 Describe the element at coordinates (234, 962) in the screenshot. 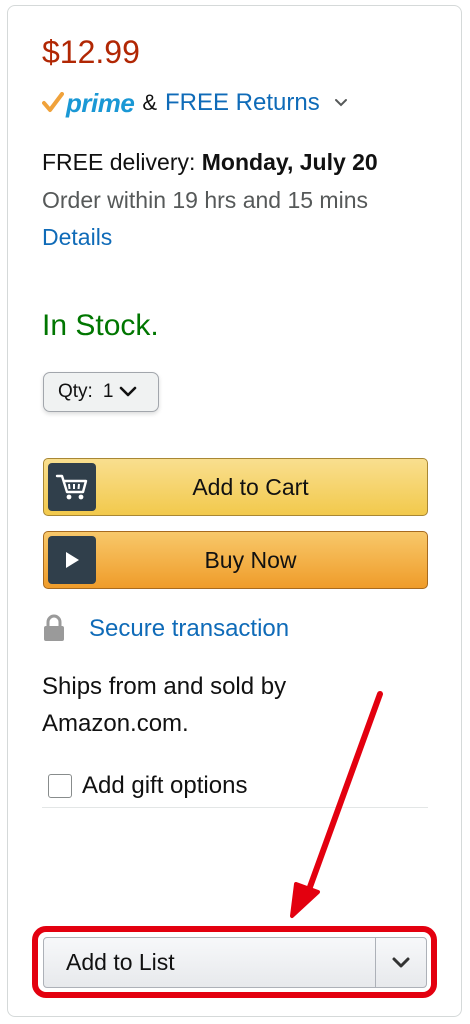

I see `annotation-highlight-box` at that location.